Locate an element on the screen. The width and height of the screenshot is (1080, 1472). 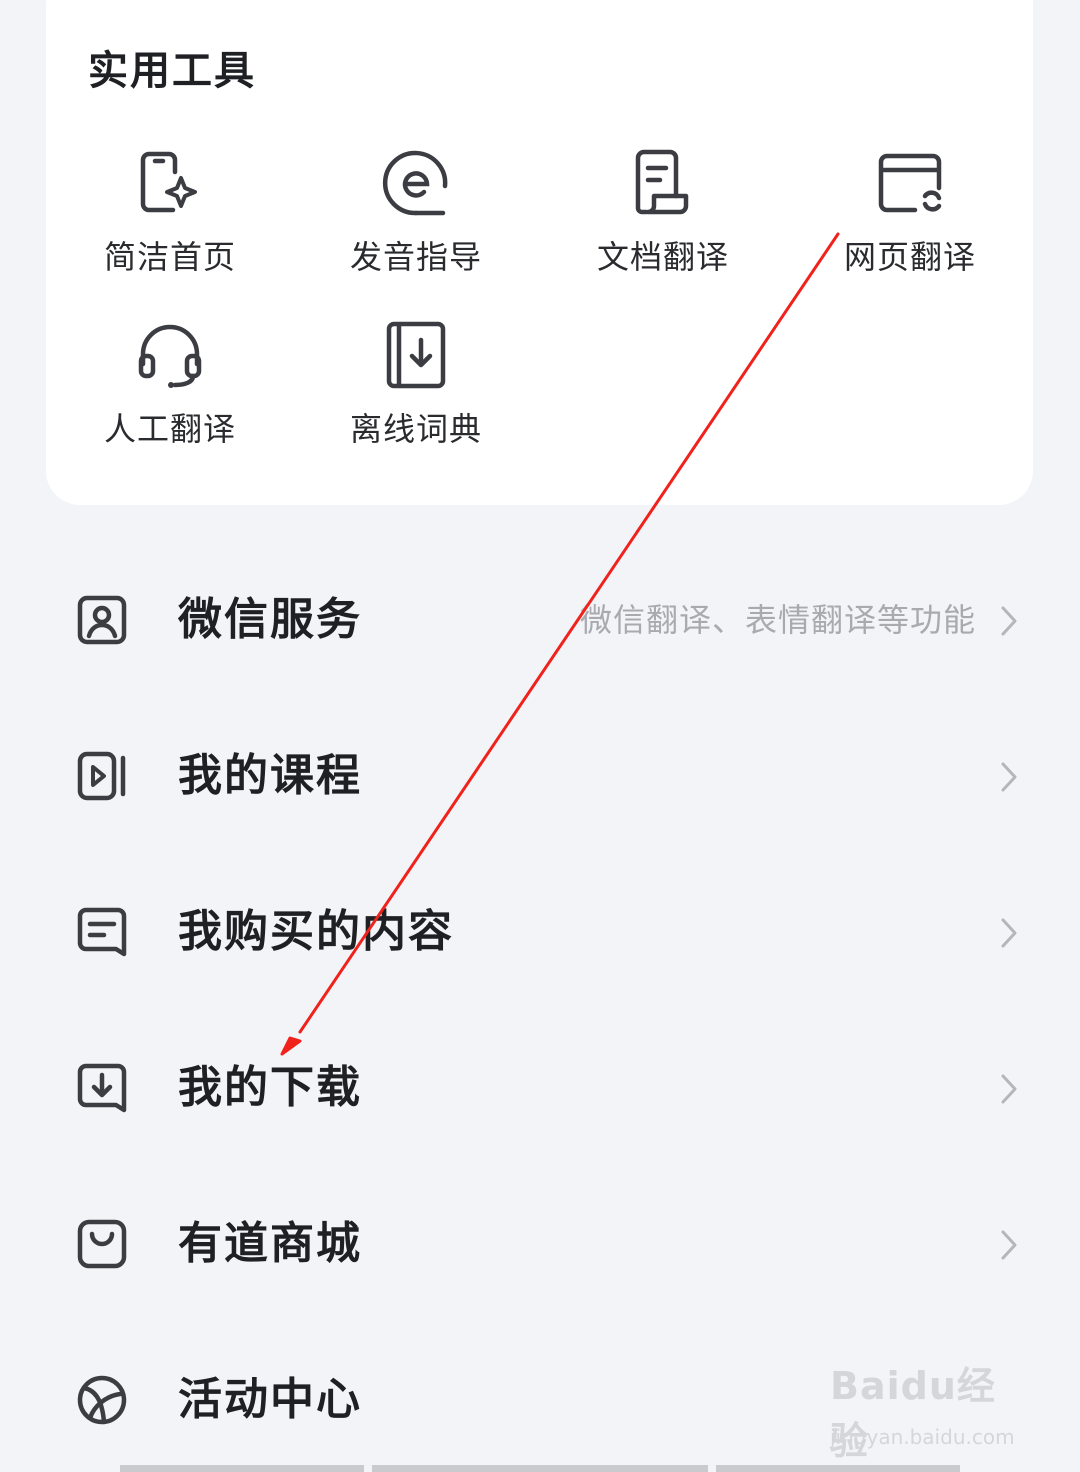
tool-label: 离线词典 is located at coordinates (415, 429).